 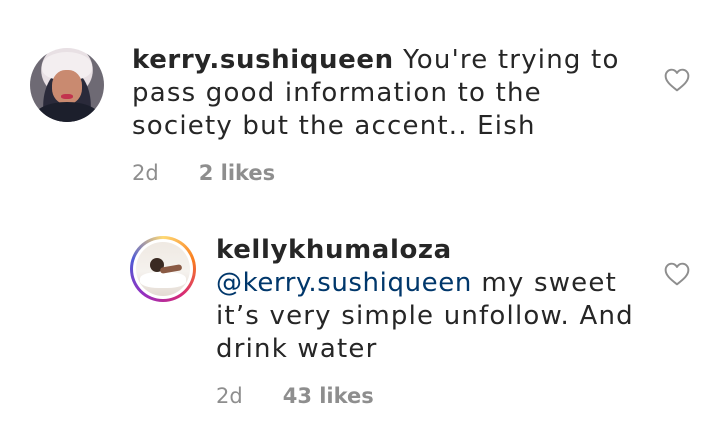 What do you see at coordinates (411, 173) in the screenshot?
I see `comment-meta: 2d 2 likes` at bounding box center [411, 173].